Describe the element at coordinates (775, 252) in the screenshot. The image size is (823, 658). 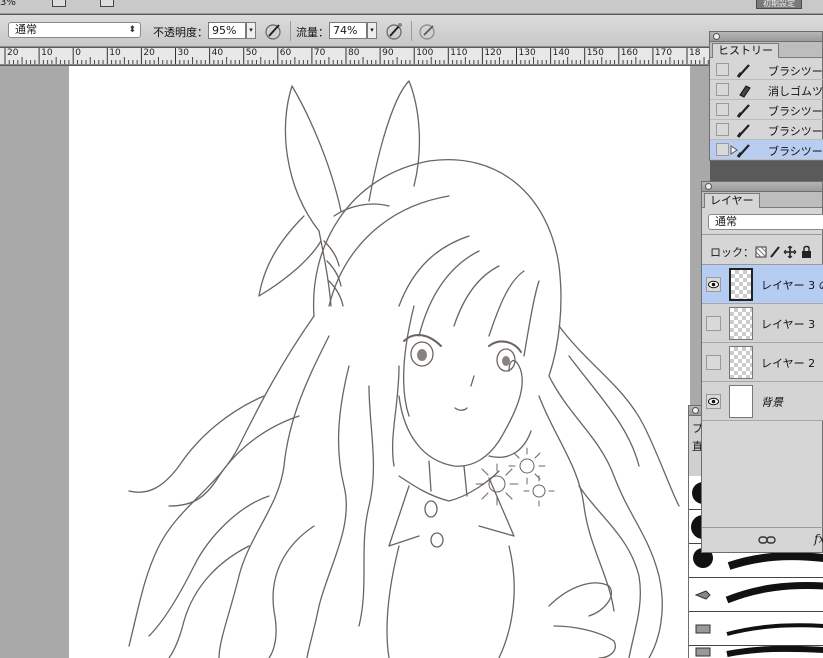
I see `lock-paint-icon` at that location.